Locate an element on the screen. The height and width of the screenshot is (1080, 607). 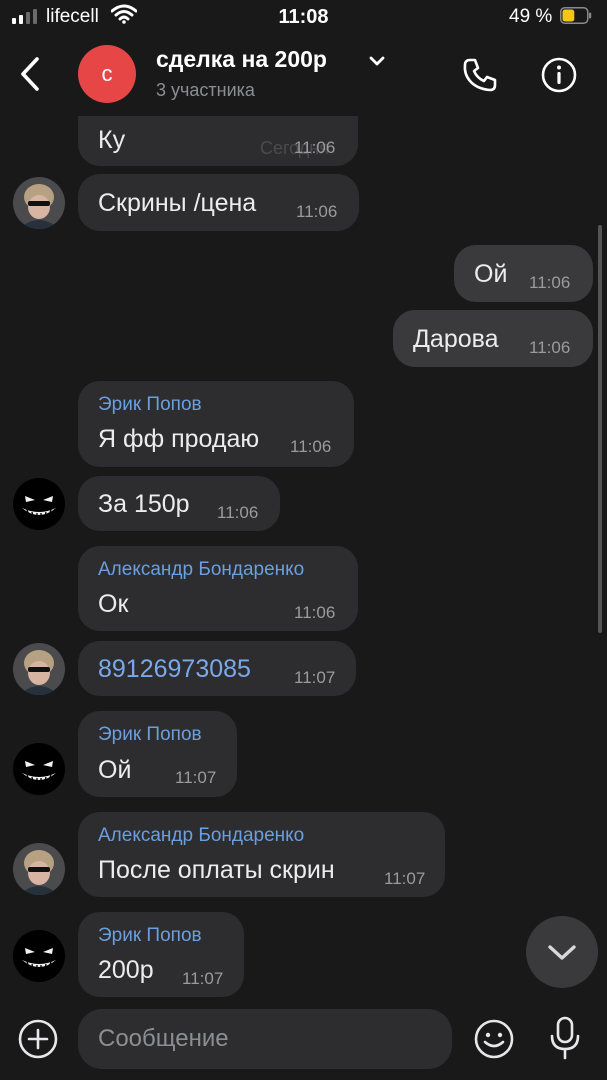
message-bubble: Эрик Попов 200р 11:07 is located at coordinates (161, 954).